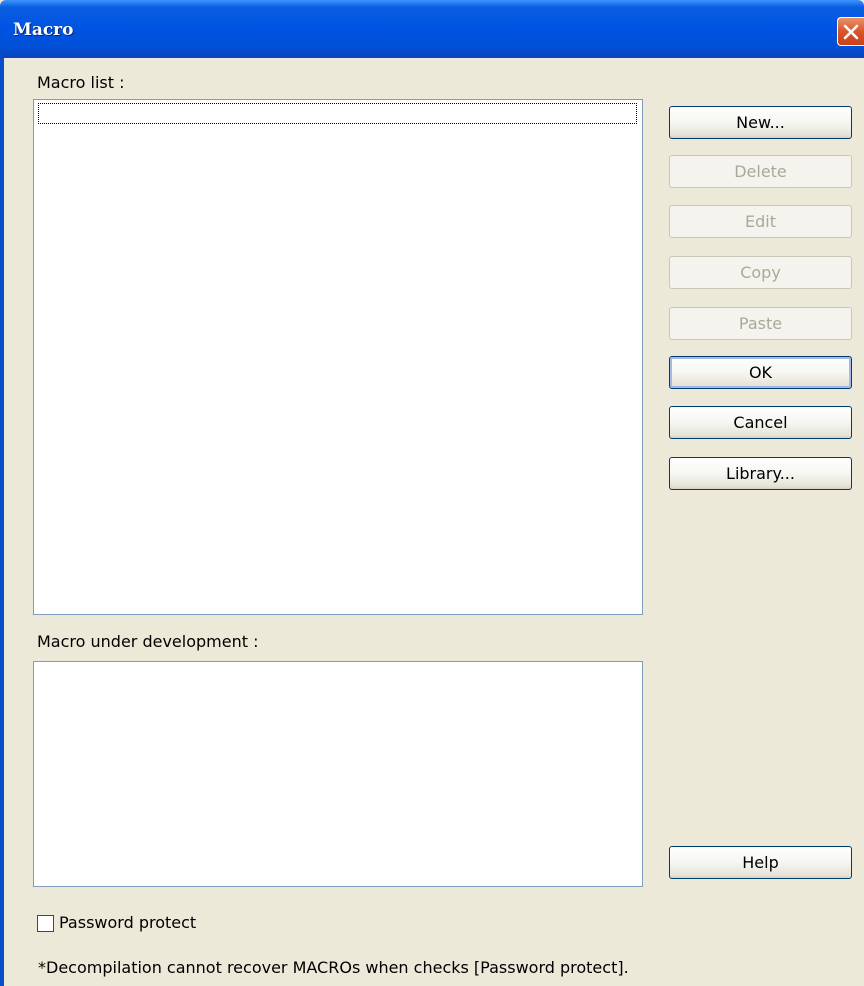 The image size is (864, 986). Describe the element at coordinates (760, 171) in the screenshot. I see `delete-button: Delete` at that location.